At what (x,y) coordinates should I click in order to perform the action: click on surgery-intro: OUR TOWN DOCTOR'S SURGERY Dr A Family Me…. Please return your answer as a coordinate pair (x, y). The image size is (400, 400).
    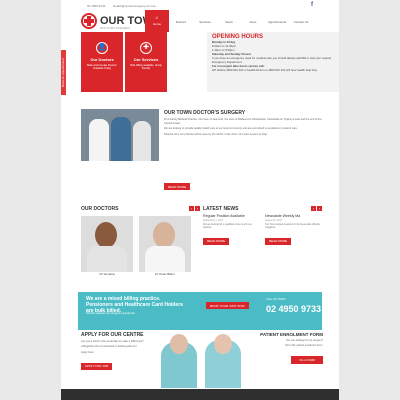
    Looking at the image, I should click on (243, 150).